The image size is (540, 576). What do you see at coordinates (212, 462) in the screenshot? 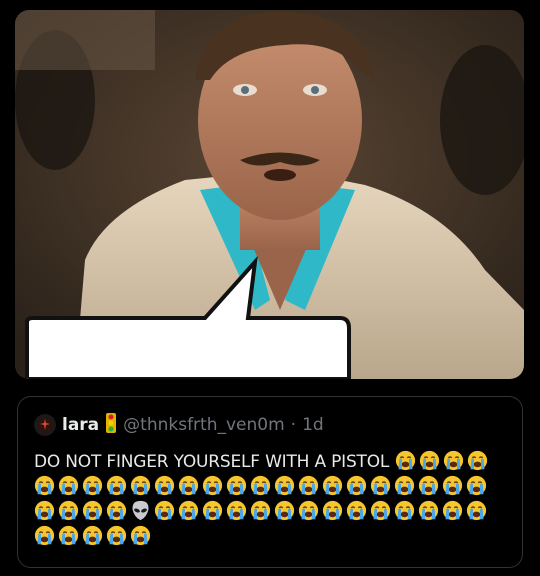
I see `quote-text-content: DO NOT FINGER YOURSELF WITH A PISTOL` at bounding box center [212, 462].